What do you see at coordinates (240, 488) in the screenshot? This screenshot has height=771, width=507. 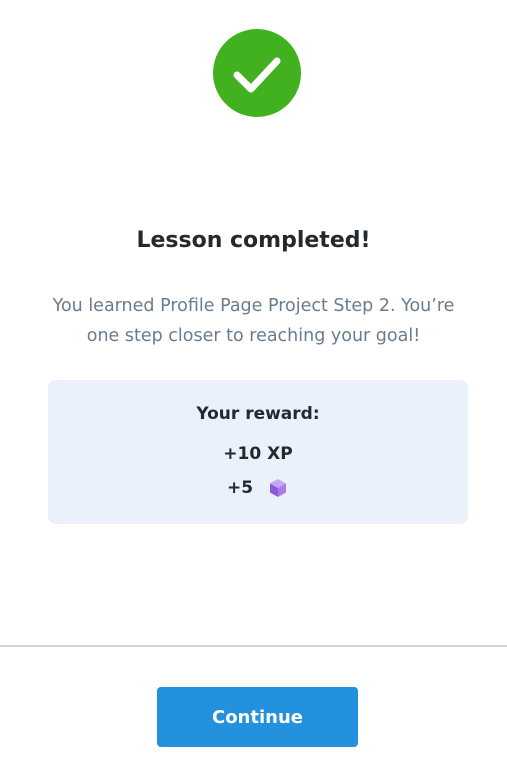 I see `reward-gems-amount: +5` at bounding box center [240, 488].